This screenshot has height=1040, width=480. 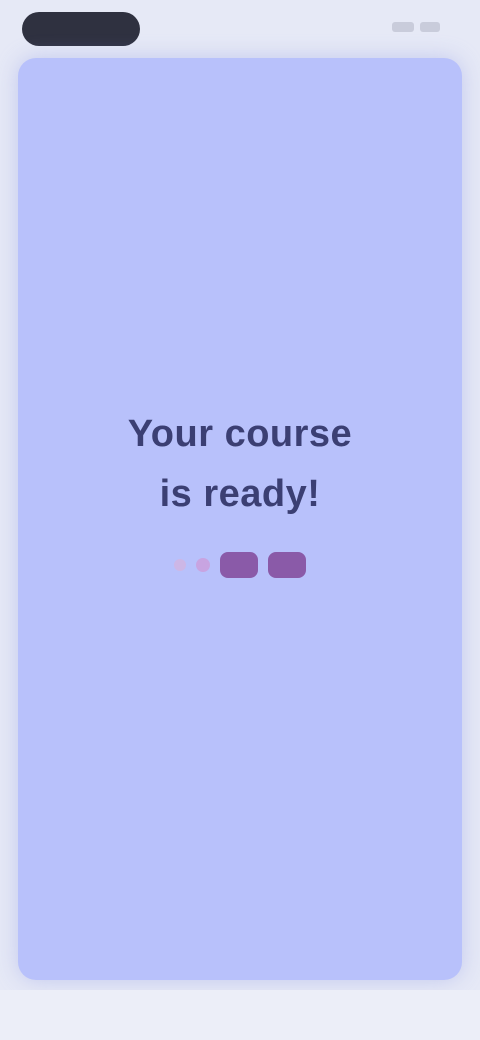 What do you see at coordinates (416, 27) in the screenshot?
I see `status-icons` at bounding box center [416, 27].